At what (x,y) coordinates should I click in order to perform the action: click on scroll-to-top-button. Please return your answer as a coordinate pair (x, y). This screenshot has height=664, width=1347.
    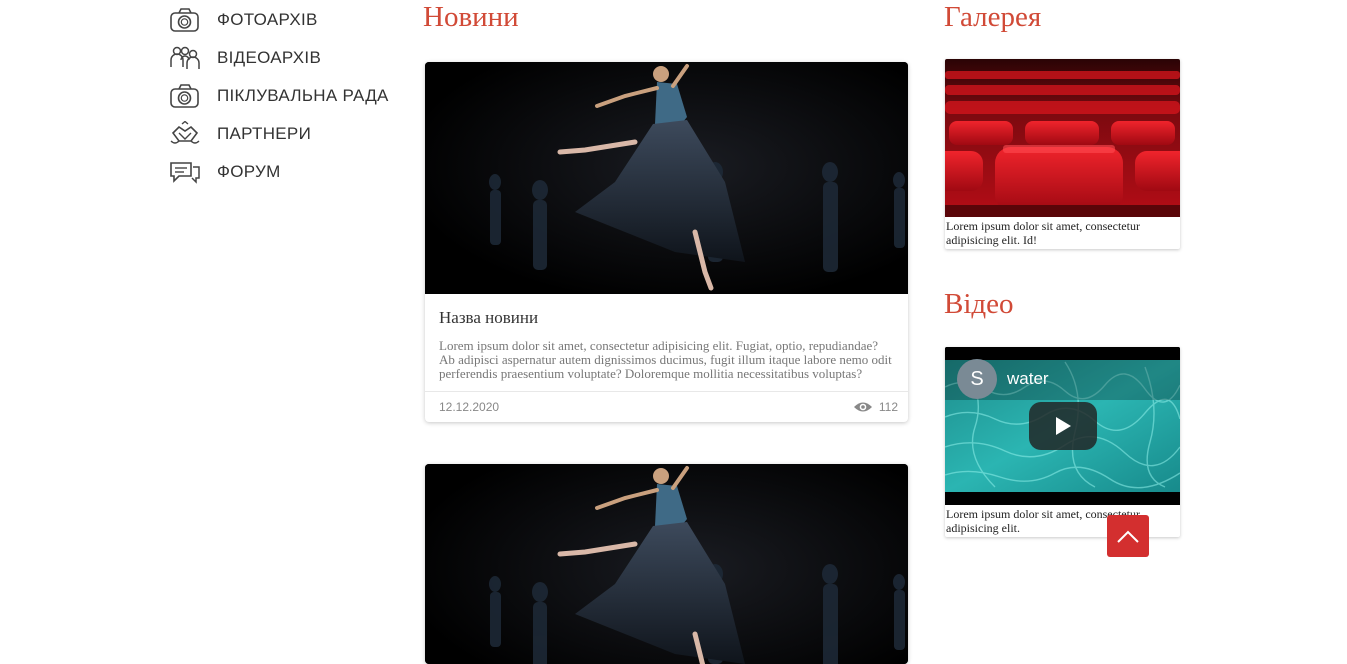
    Looking at the image, I should click on (1128, 536).